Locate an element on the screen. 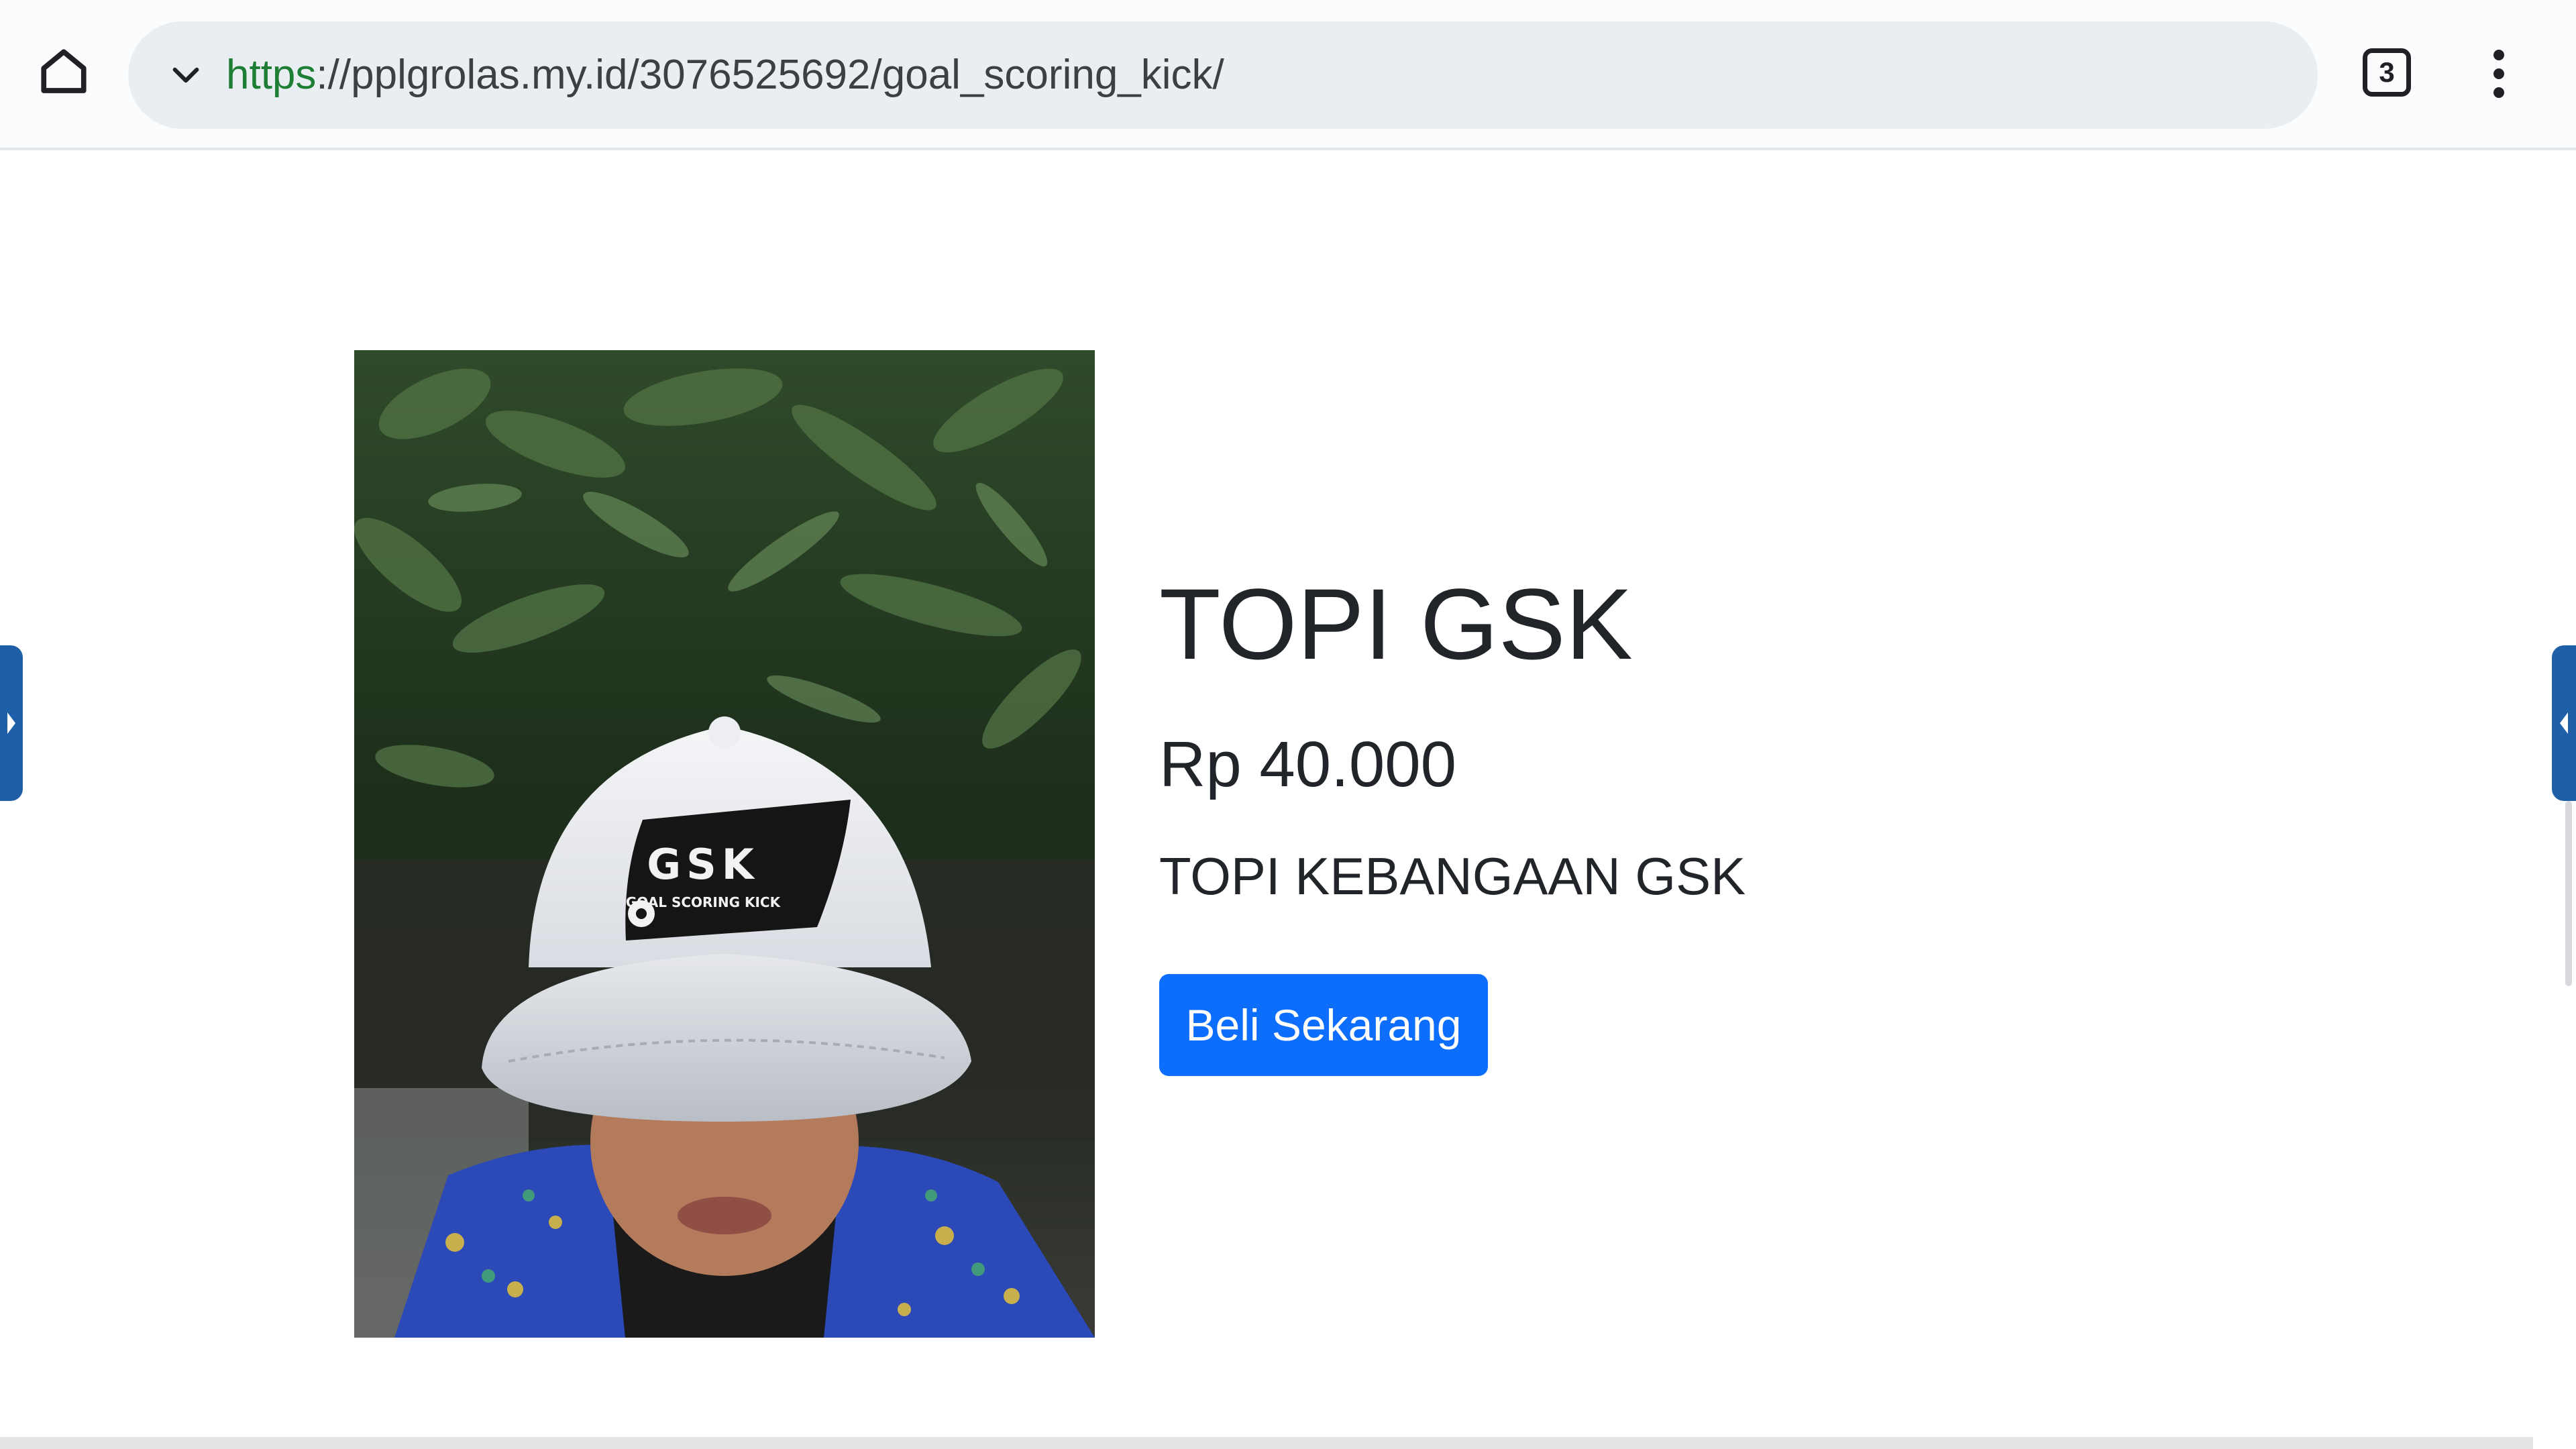  buy-now-button: Beli Sekarang is located at coordinates (1323, 1025).